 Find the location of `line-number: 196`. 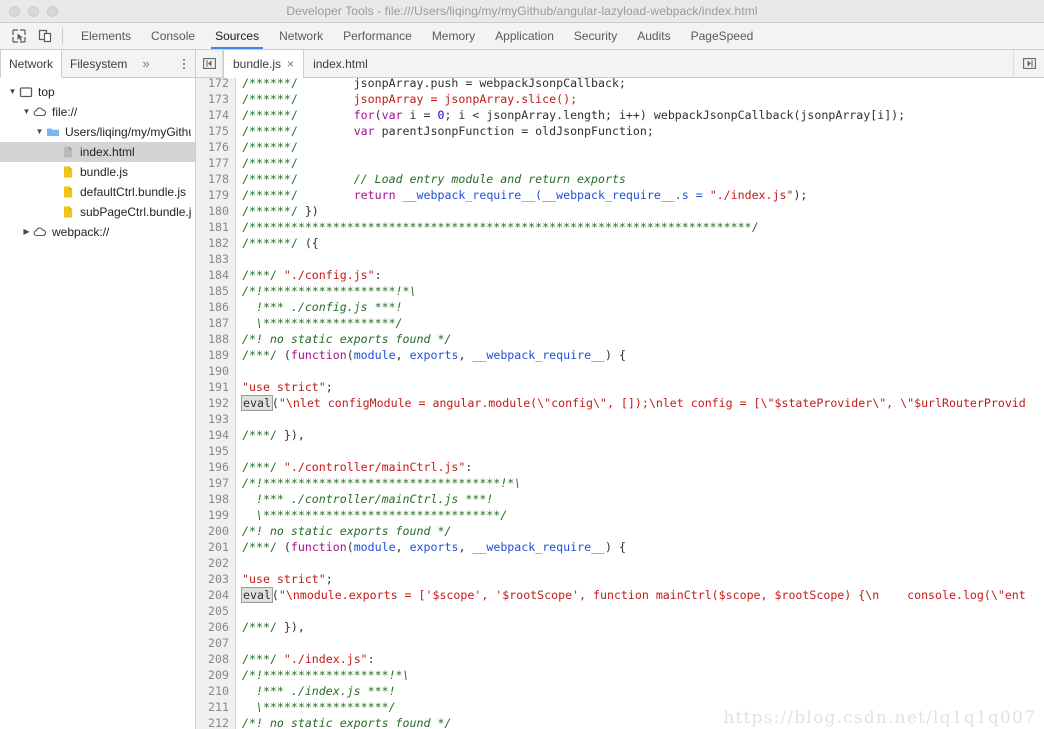

line-number: 196 is located at coordinates (216, 467).